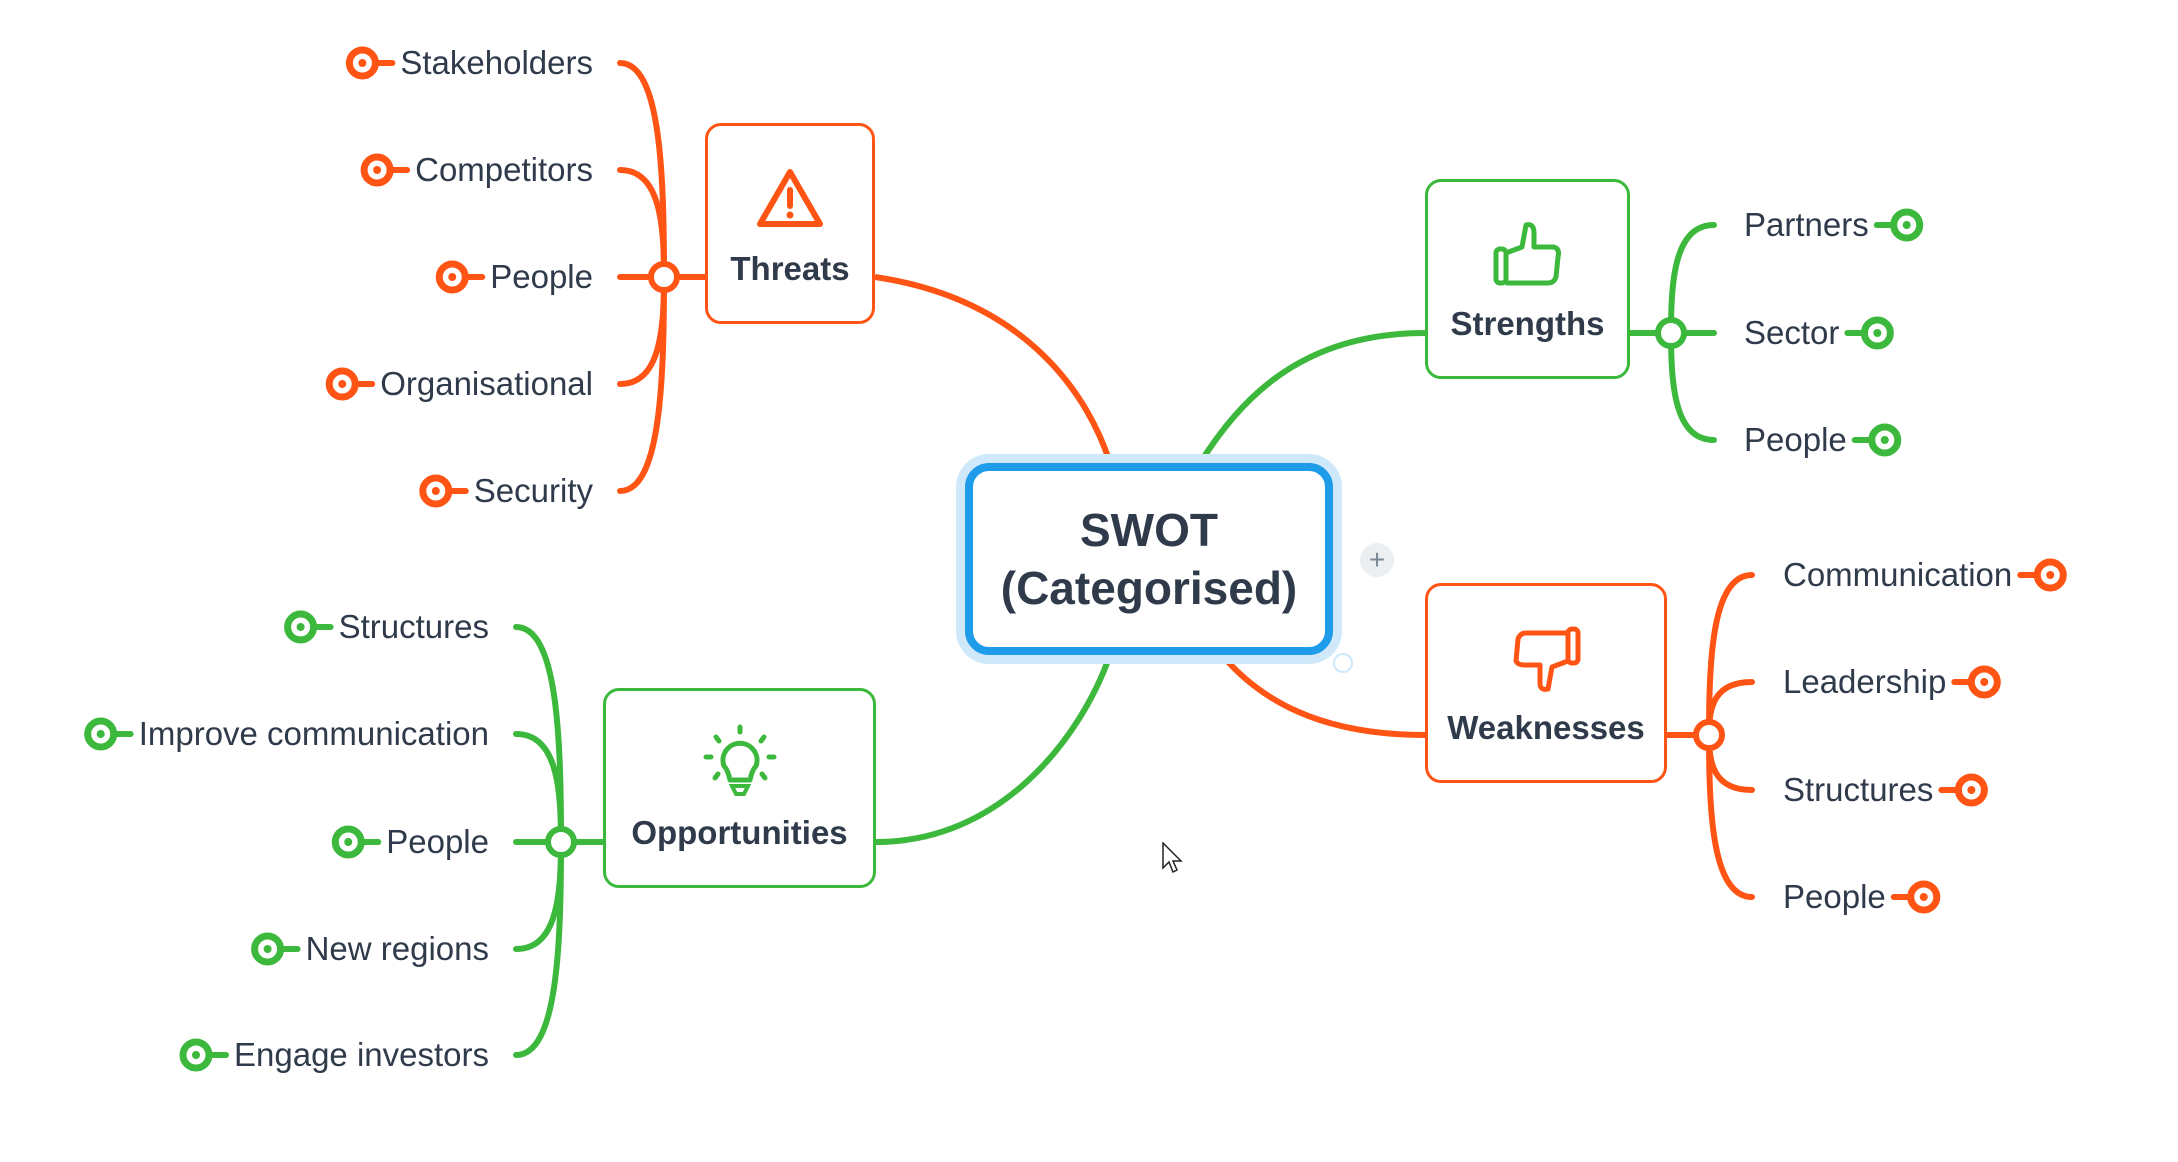 This screenshot has height=1162, width=2178. I want to click on opportunities-hub-icon, so click(561, 842).